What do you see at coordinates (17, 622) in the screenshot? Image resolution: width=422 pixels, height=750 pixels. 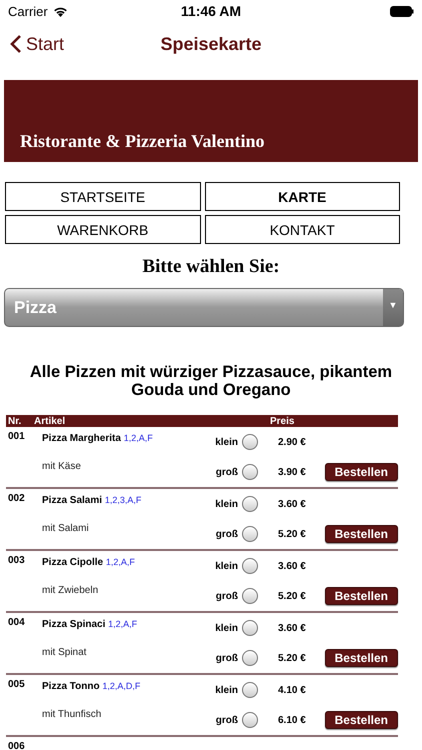 I see `item-number: 004` at bounding box center [17, 622].